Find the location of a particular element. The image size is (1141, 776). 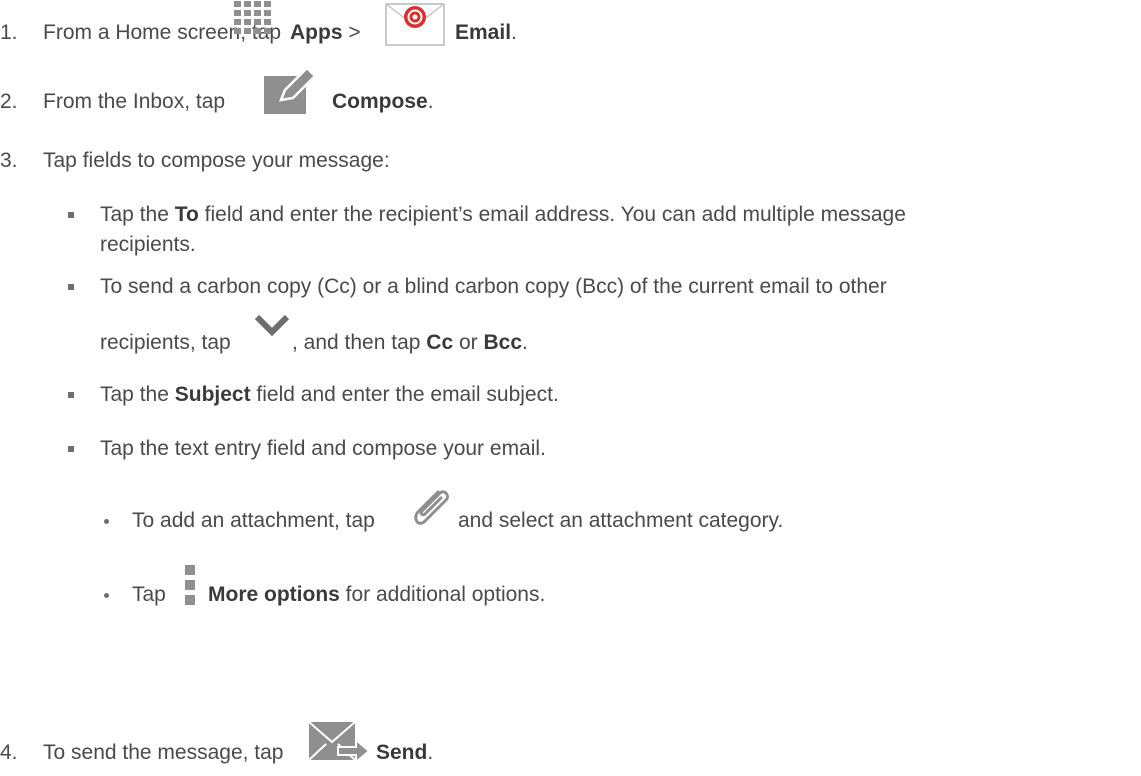

paperclip-icon is located at coordinates (431, 507).